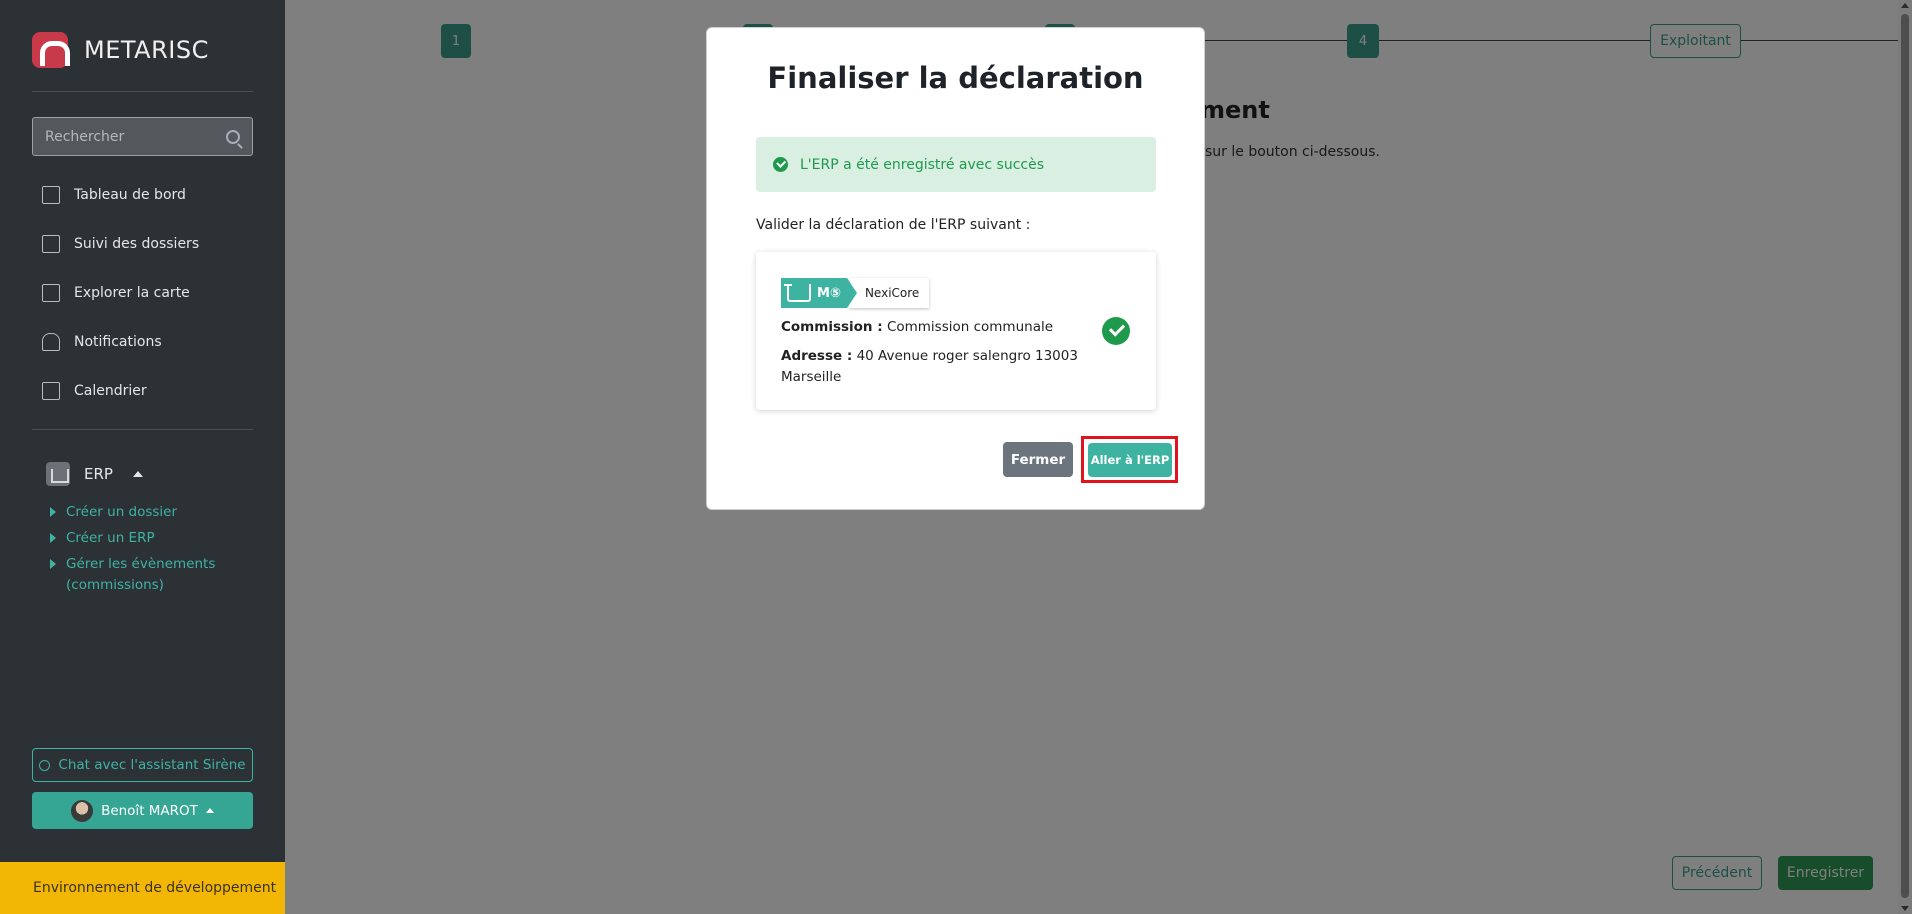  I want to click on erp-section-label: ERP, so click(98, 474).